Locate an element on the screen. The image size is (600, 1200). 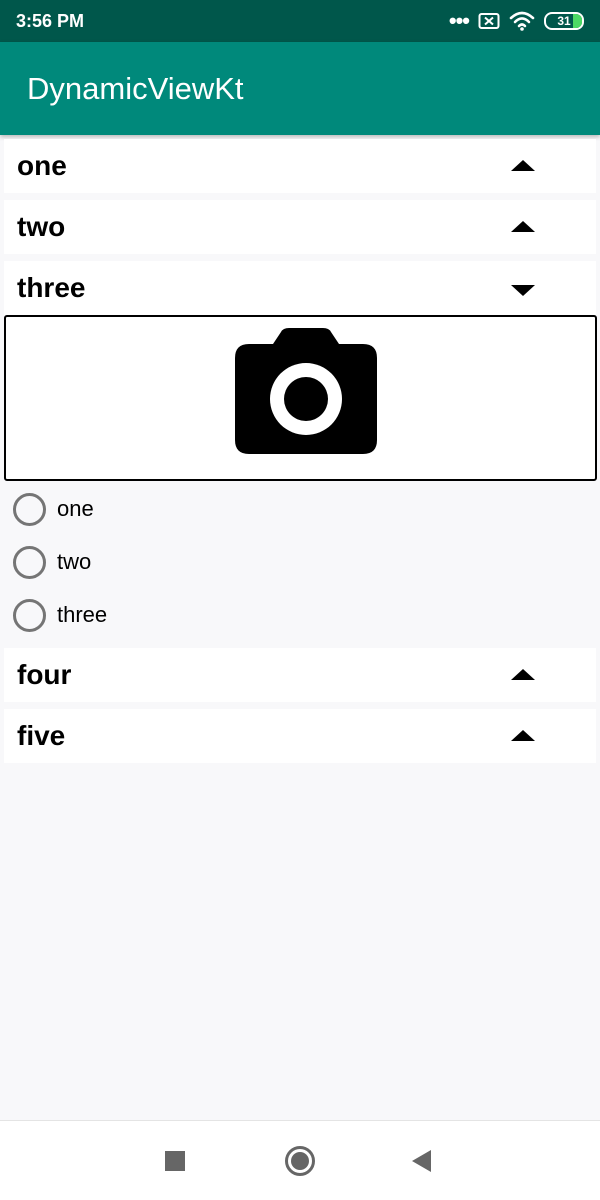
section-title: three is located at coordinates (51, 287).